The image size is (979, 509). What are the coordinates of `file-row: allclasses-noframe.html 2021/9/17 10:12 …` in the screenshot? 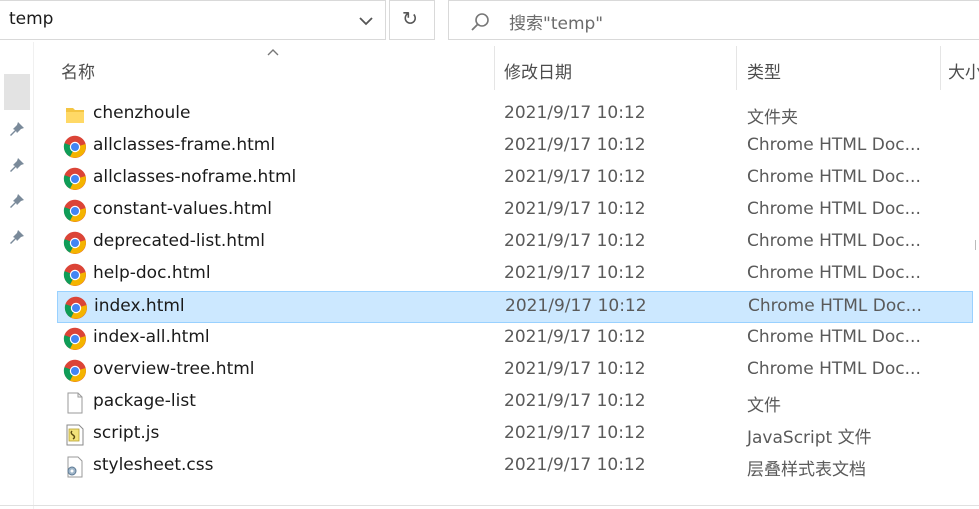 It's located at (515, 179).